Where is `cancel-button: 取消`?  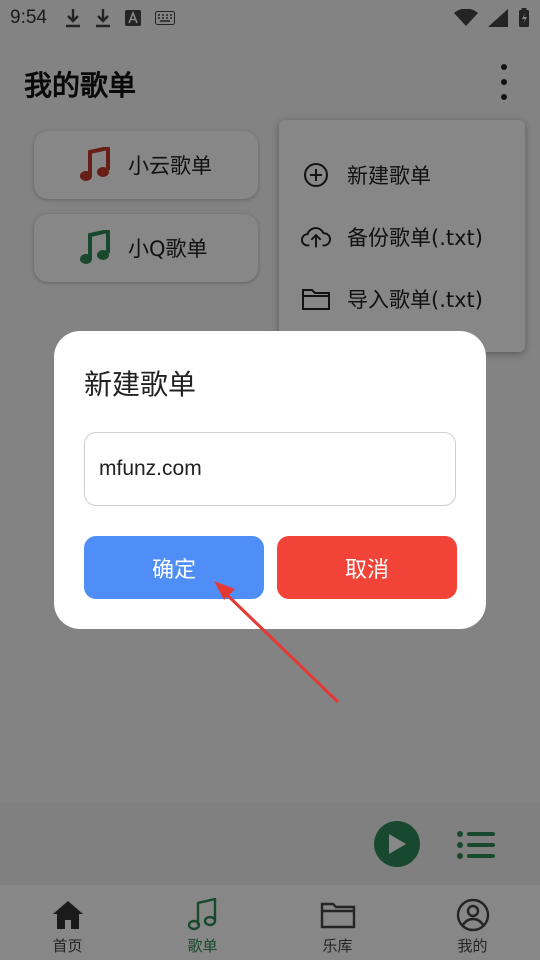 cancel-button: 取消 is located at coordinates (367, 567).